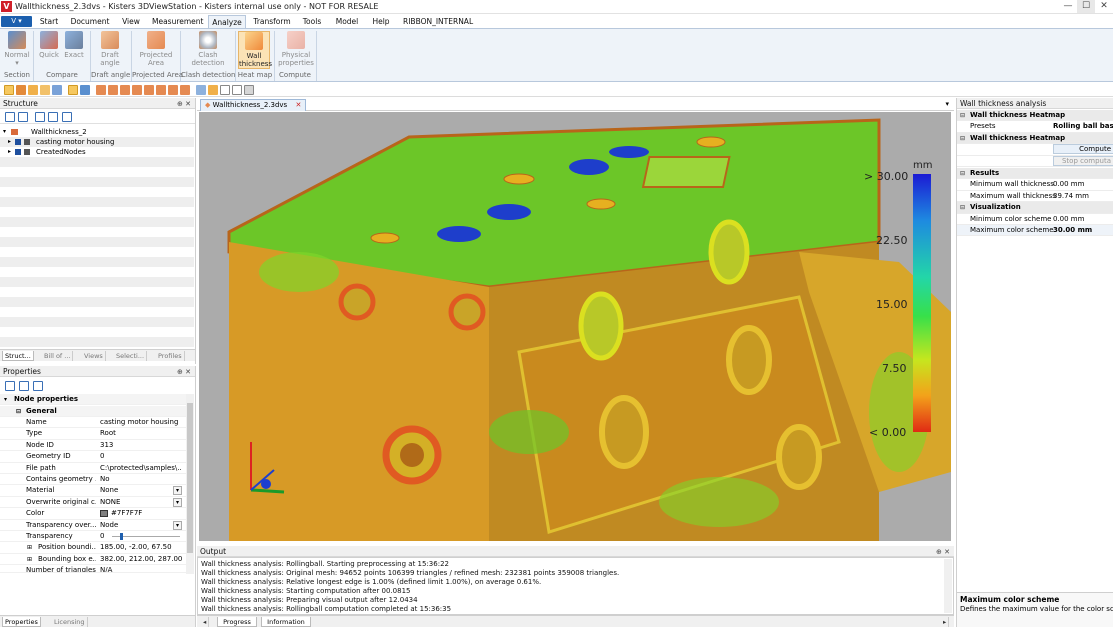  Describe the element at coordinates (101, 90) in the screenshot. I see `view-front-icon` at that location.